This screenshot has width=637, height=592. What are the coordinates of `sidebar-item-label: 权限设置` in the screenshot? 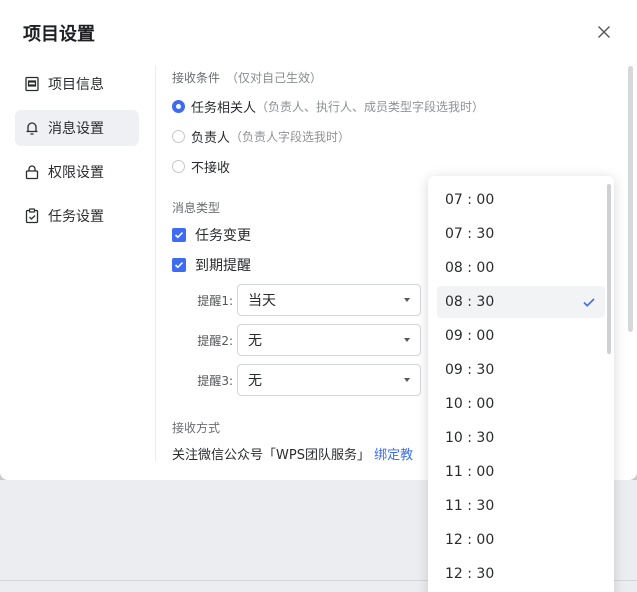 It's located at (76, 173).